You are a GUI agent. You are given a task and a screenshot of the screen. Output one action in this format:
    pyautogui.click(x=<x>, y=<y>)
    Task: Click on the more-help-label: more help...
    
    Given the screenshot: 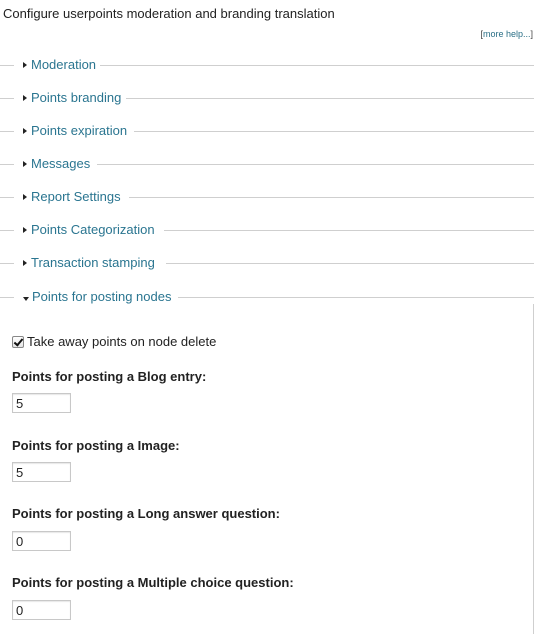 What is the action you would take?
    pyautogui.click(x=506, y=34)
    